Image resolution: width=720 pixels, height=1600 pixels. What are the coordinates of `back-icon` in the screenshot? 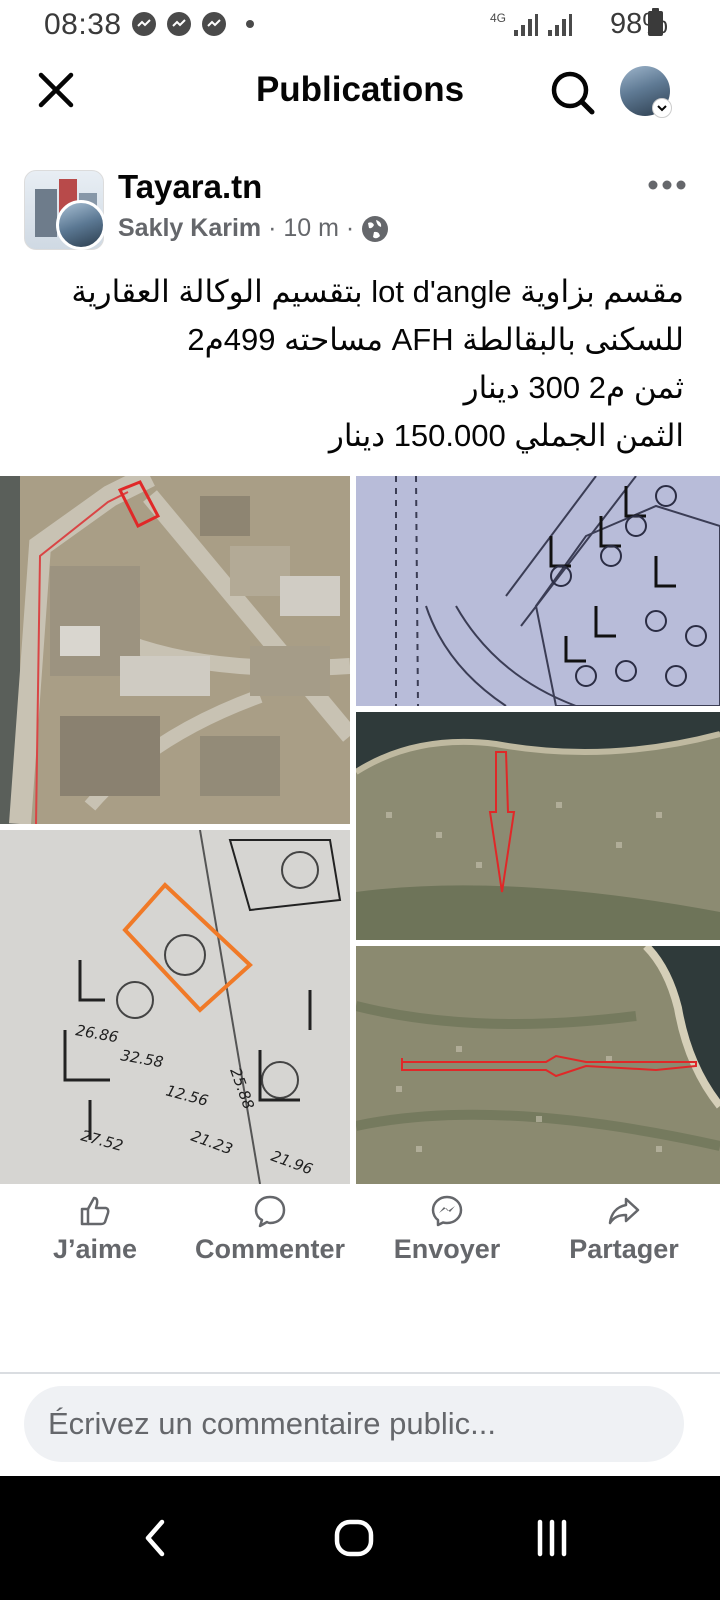 It's located at (155, 1538).